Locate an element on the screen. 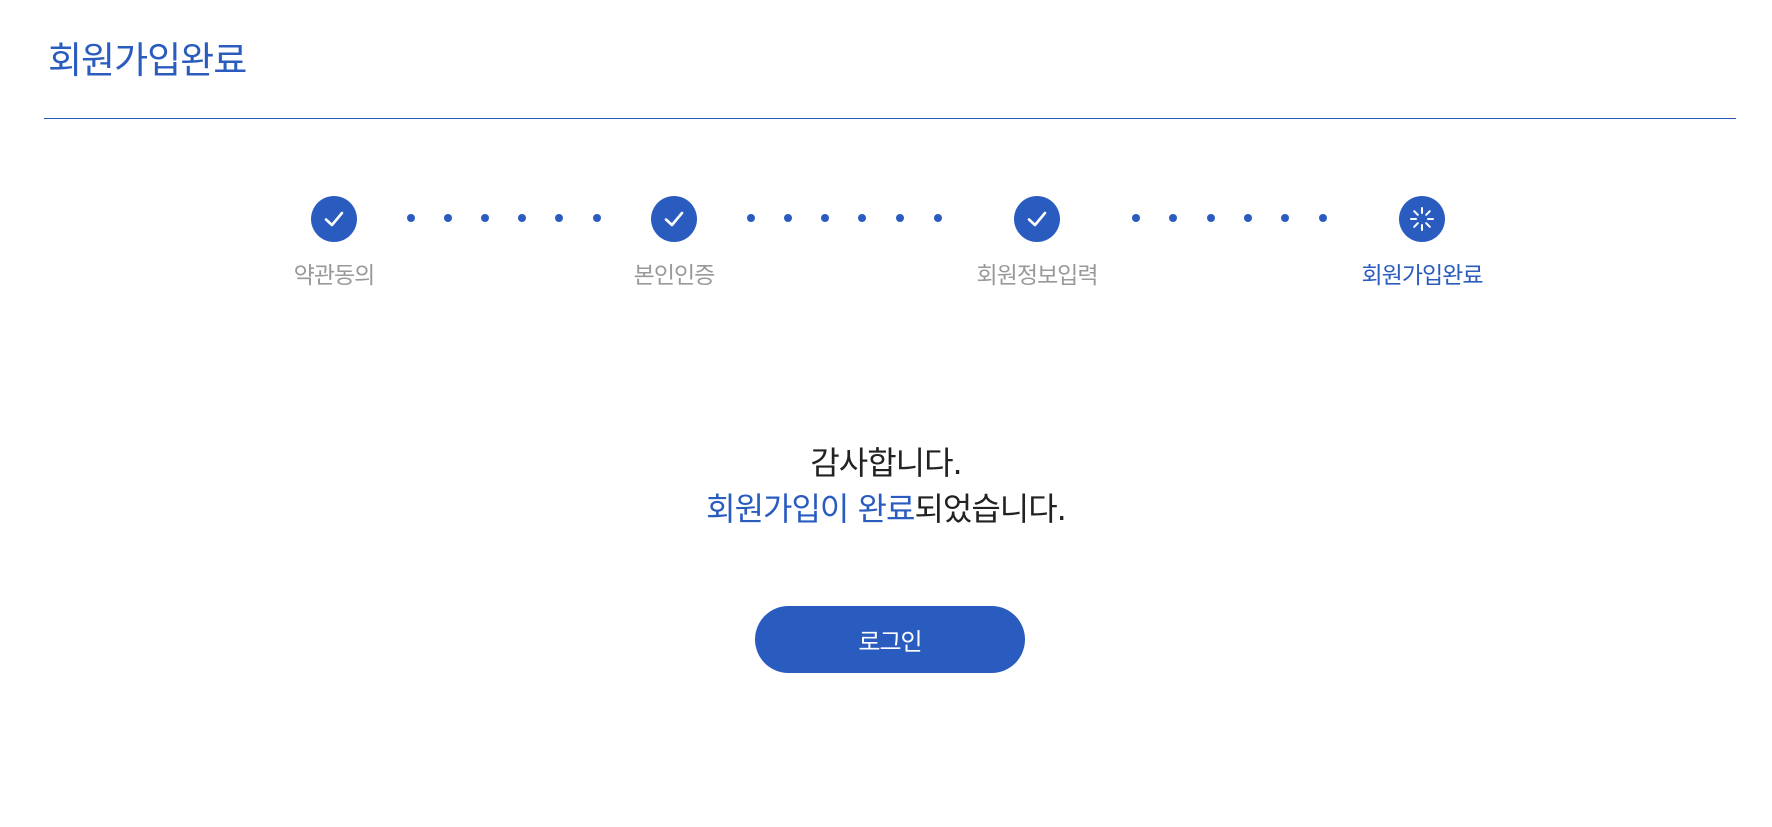 This screenshot has height=827, width=1772. step-label: 회원가입완료 is located at coordinates (1422, 276).